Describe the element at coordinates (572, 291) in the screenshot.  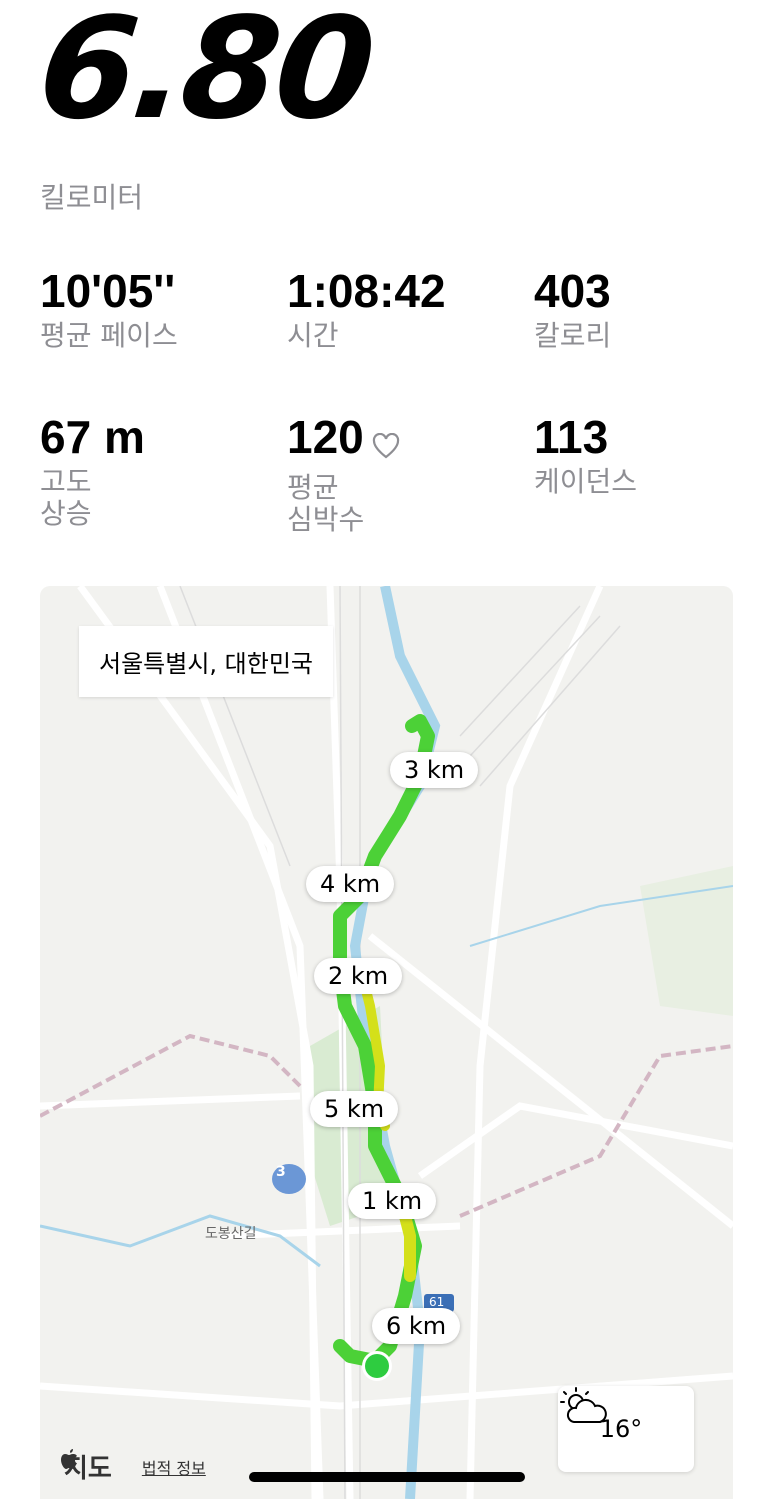
I see `stat-value: 403` at that location.